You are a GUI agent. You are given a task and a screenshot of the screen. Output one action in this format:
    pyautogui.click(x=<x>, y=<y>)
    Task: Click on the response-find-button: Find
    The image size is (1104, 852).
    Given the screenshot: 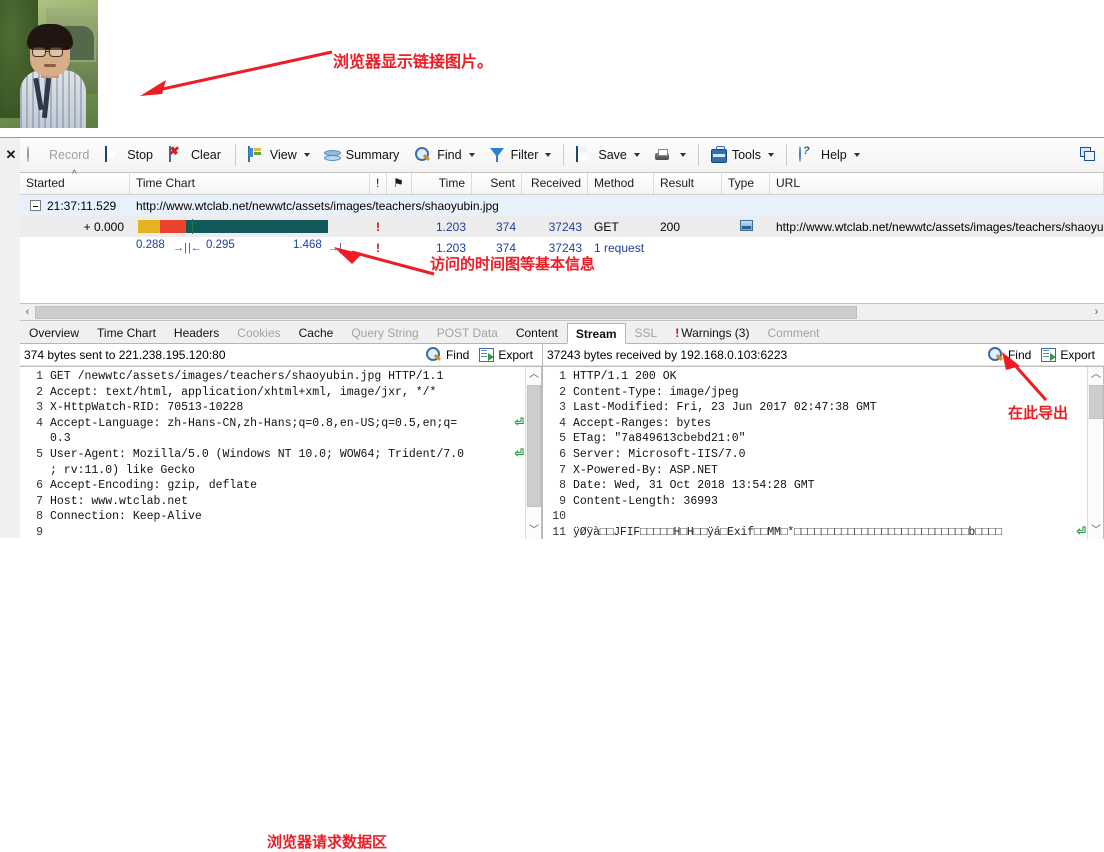 What is the action you would take?
    pyautogui.click(x=1009, y=354)
    